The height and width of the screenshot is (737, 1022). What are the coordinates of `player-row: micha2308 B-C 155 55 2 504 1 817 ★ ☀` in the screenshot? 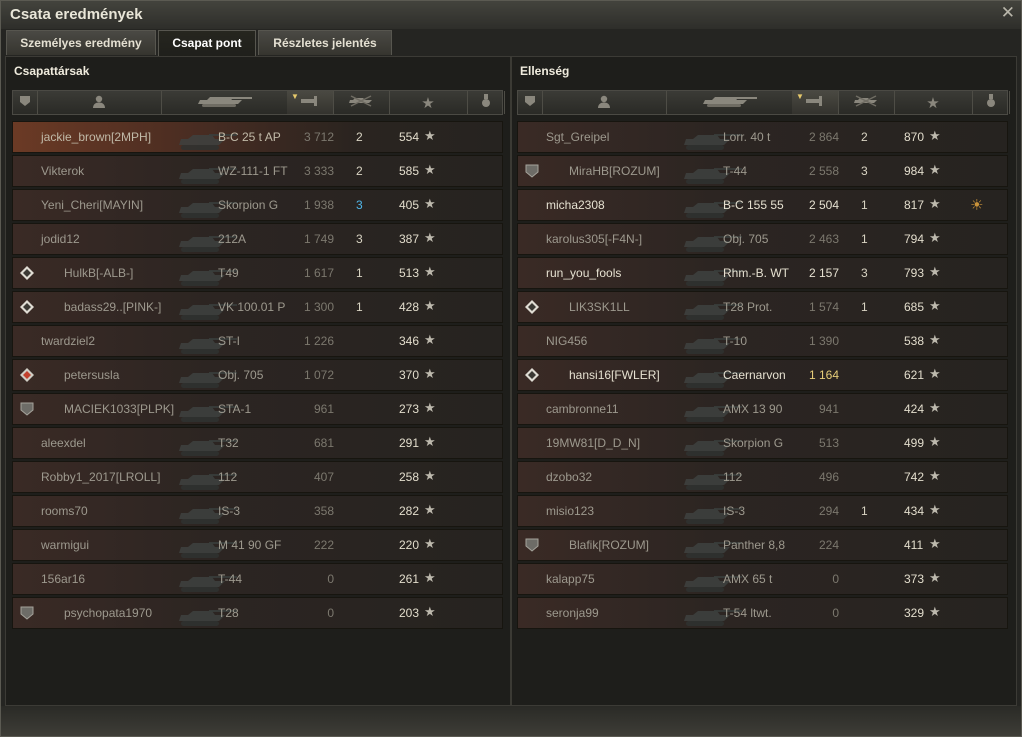 It's located at (762, 205).